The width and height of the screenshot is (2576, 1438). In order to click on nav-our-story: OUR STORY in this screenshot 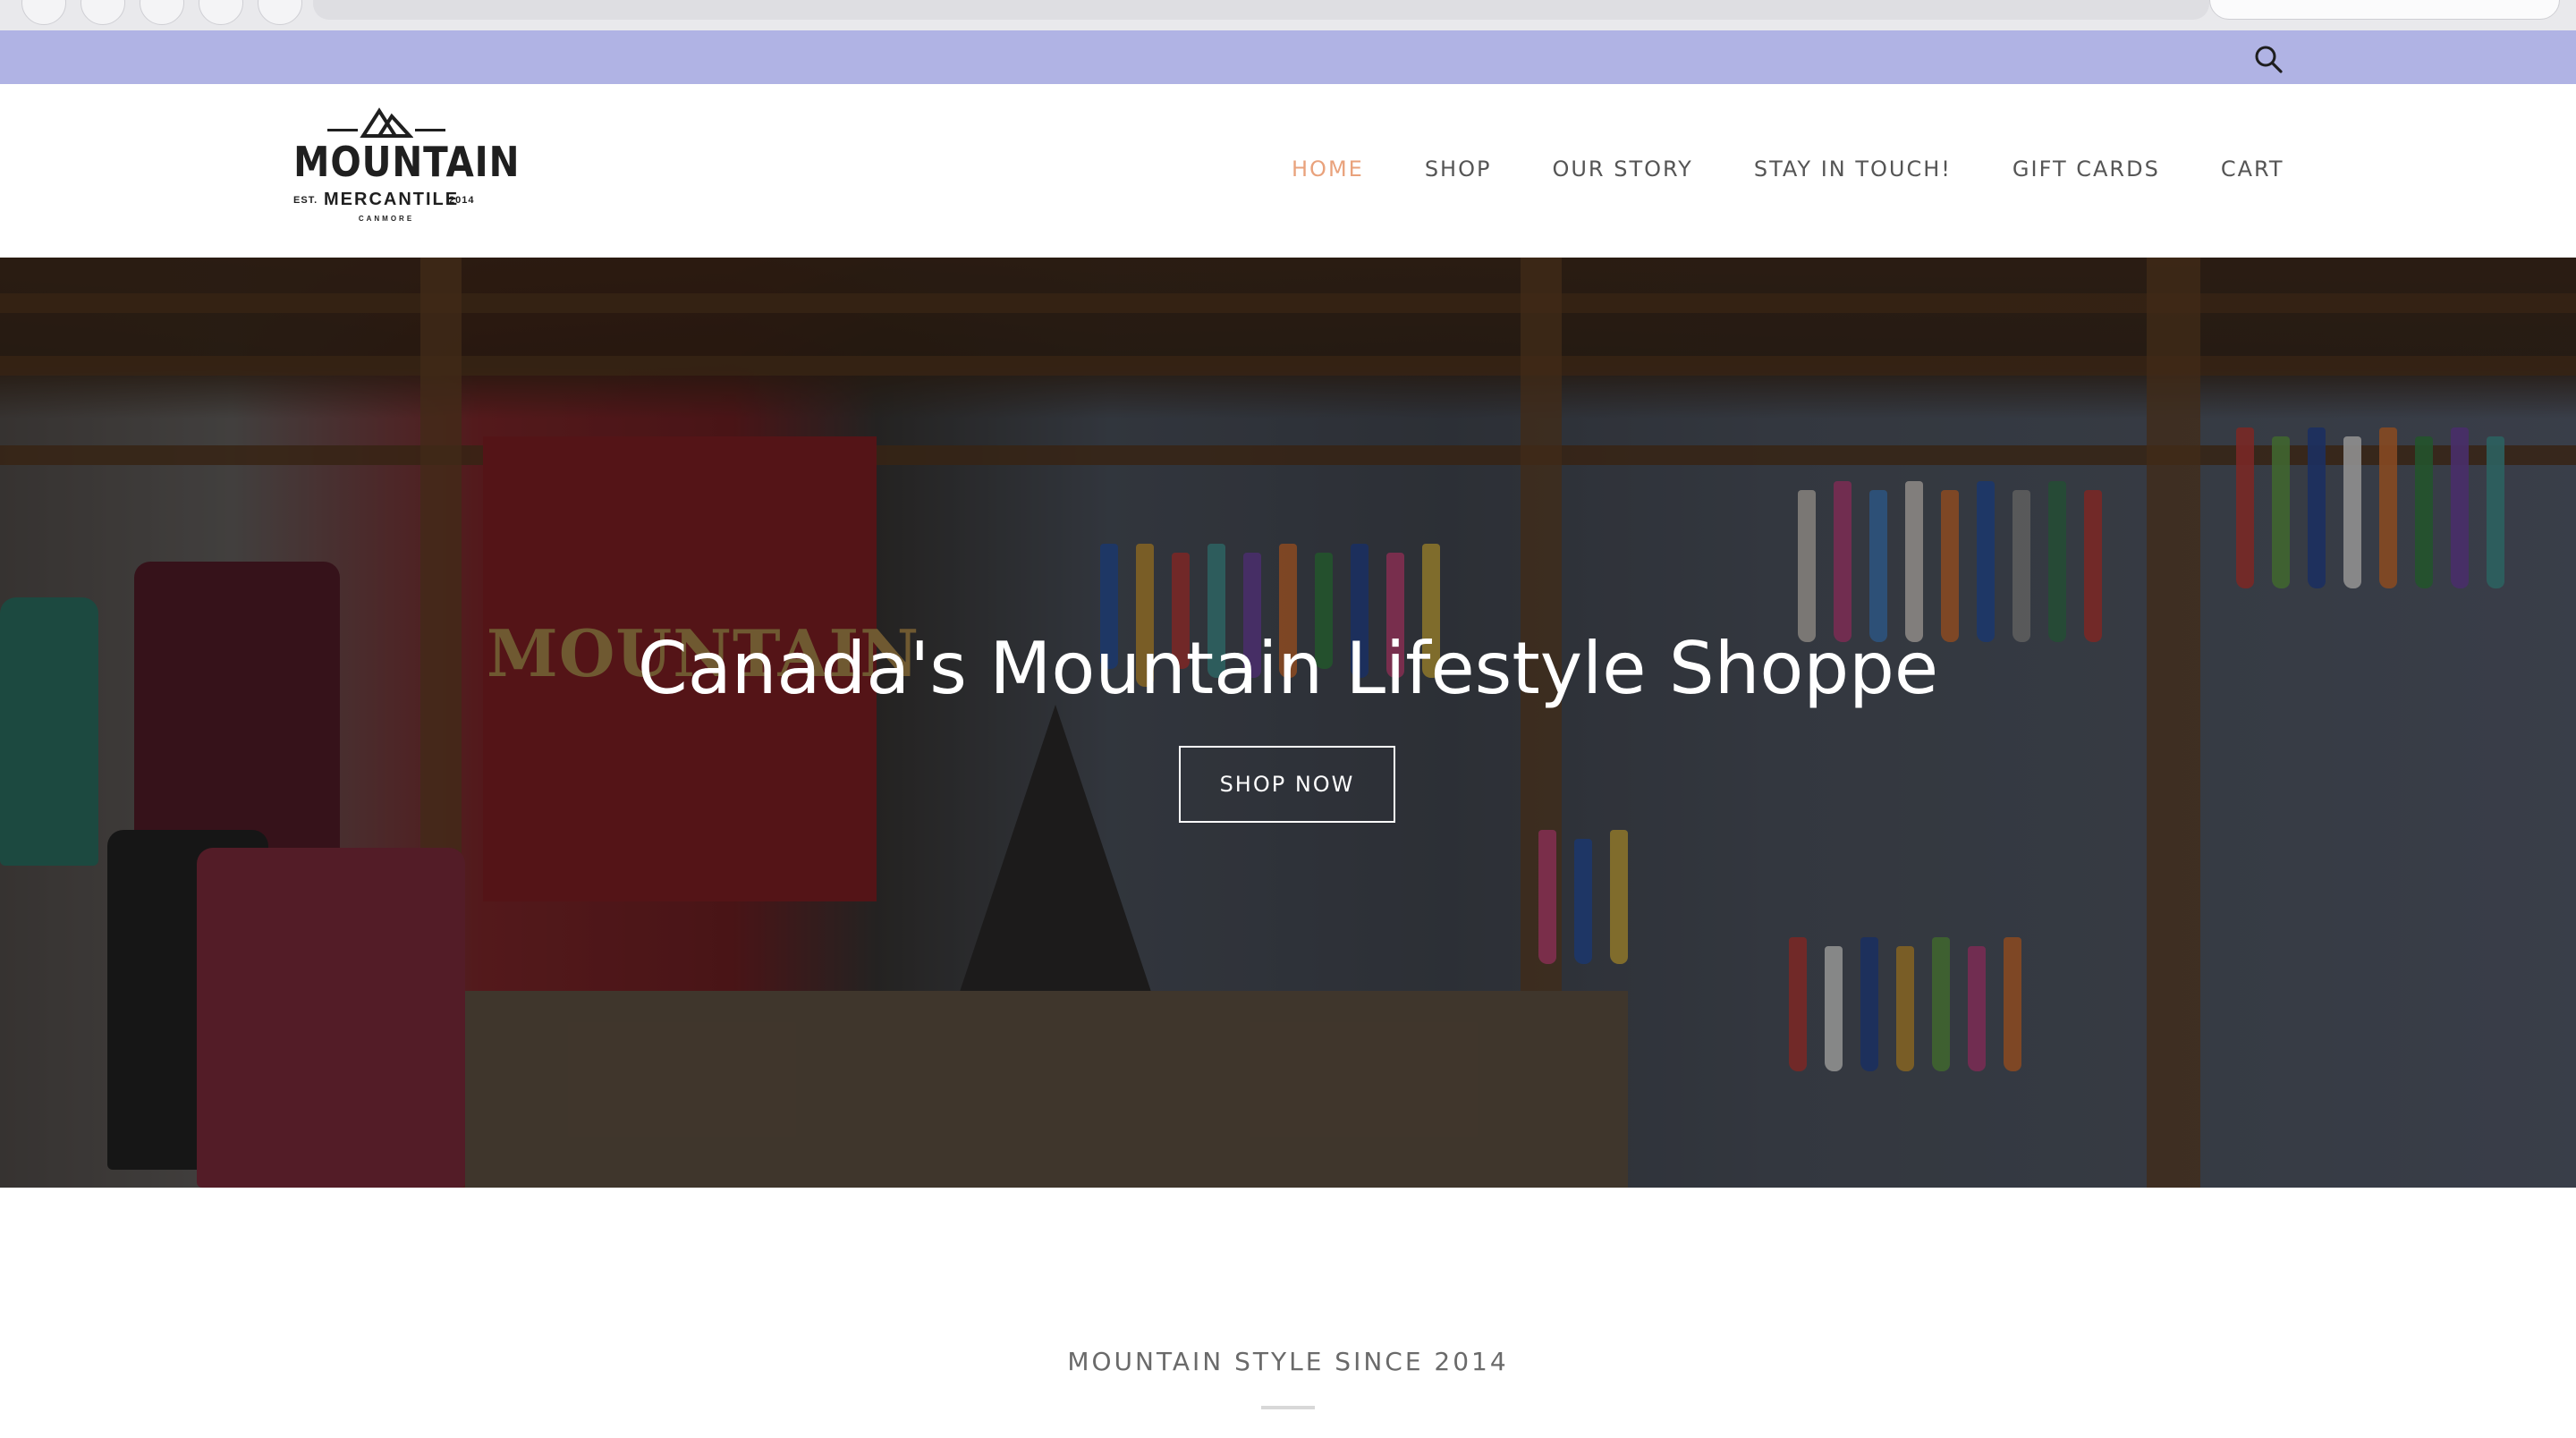, I will do `click(1622, 169)`.